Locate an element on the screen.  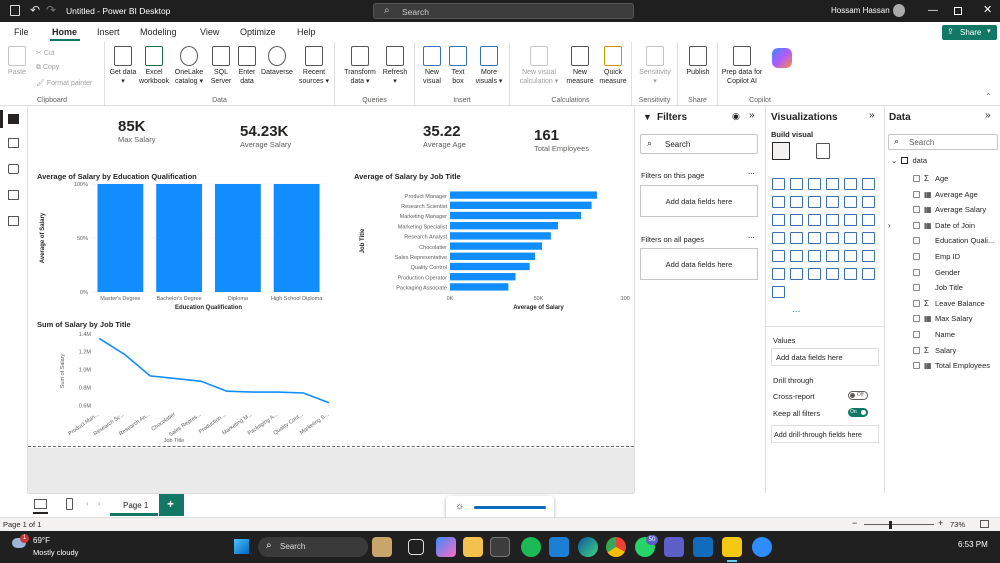
task-view-icon is located at coordinates (416, 547).